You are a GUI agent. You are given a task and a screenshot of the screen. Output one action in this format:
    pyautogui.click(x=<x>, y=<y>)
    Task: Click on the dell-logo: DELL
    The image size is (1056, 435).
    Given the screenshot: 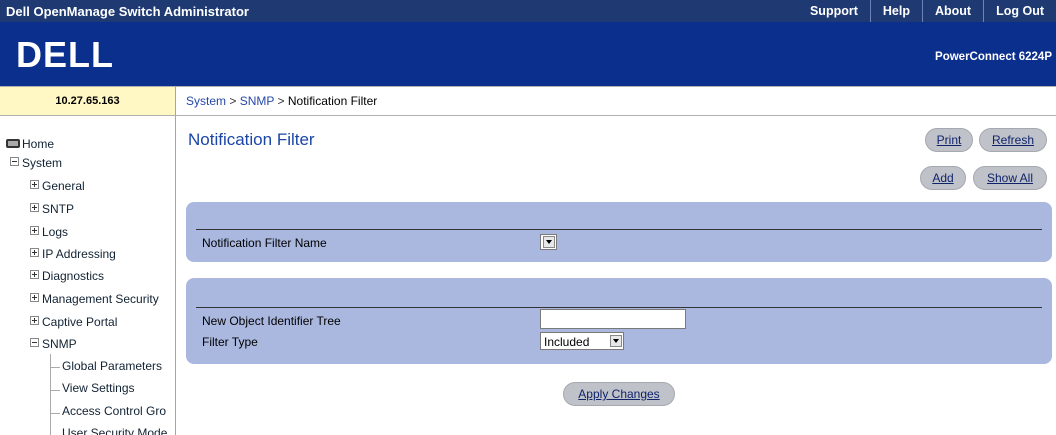 What is the action you would take?
    pyautogui.click(x=65, y=54)
    